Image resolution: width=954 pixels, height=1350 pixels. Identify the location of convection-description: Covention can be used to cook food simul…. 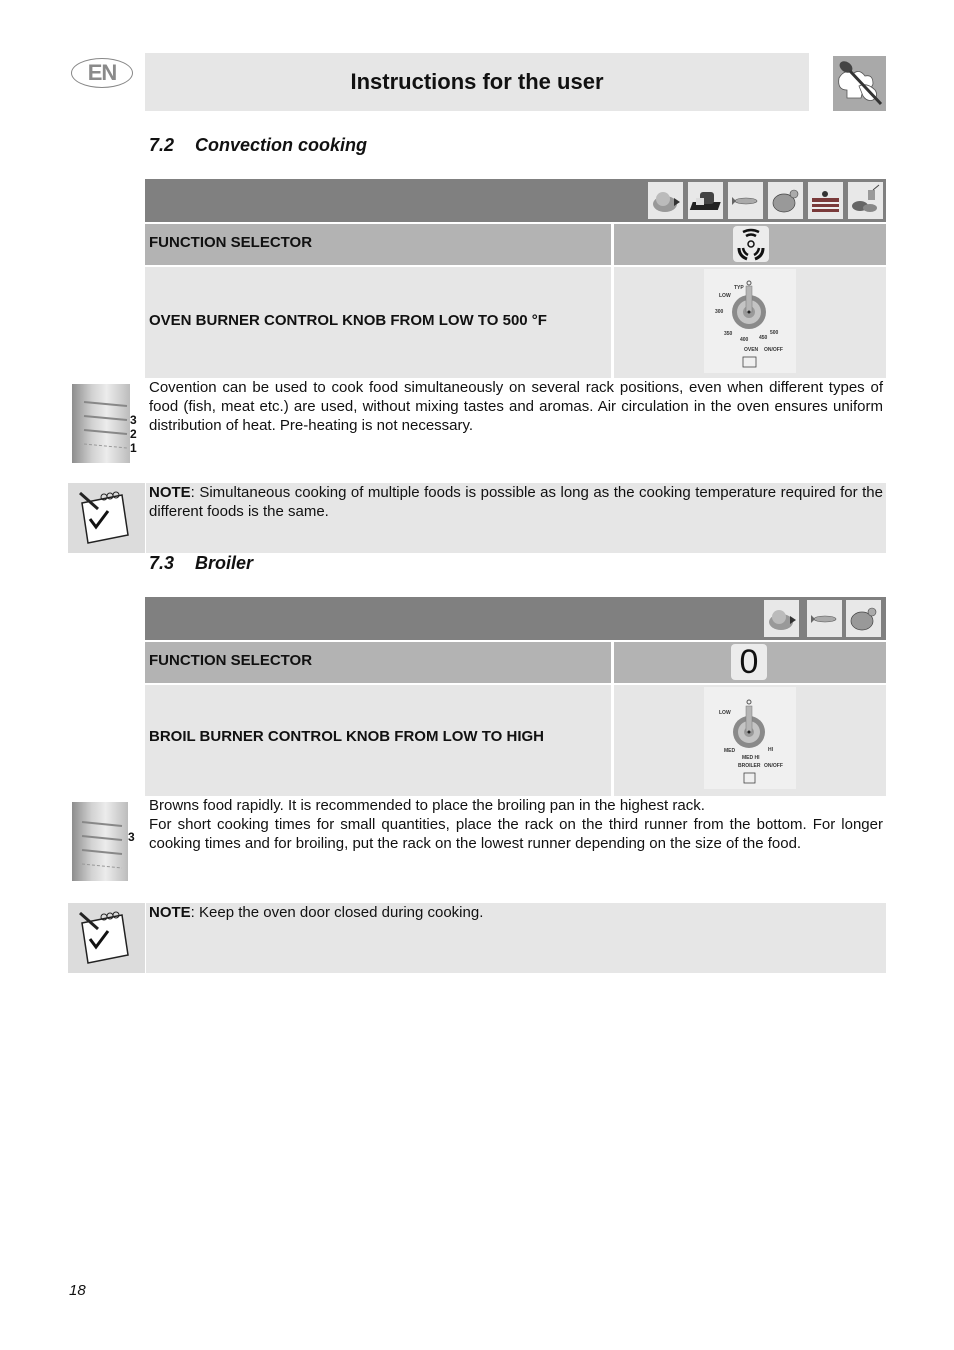
(516, 406).